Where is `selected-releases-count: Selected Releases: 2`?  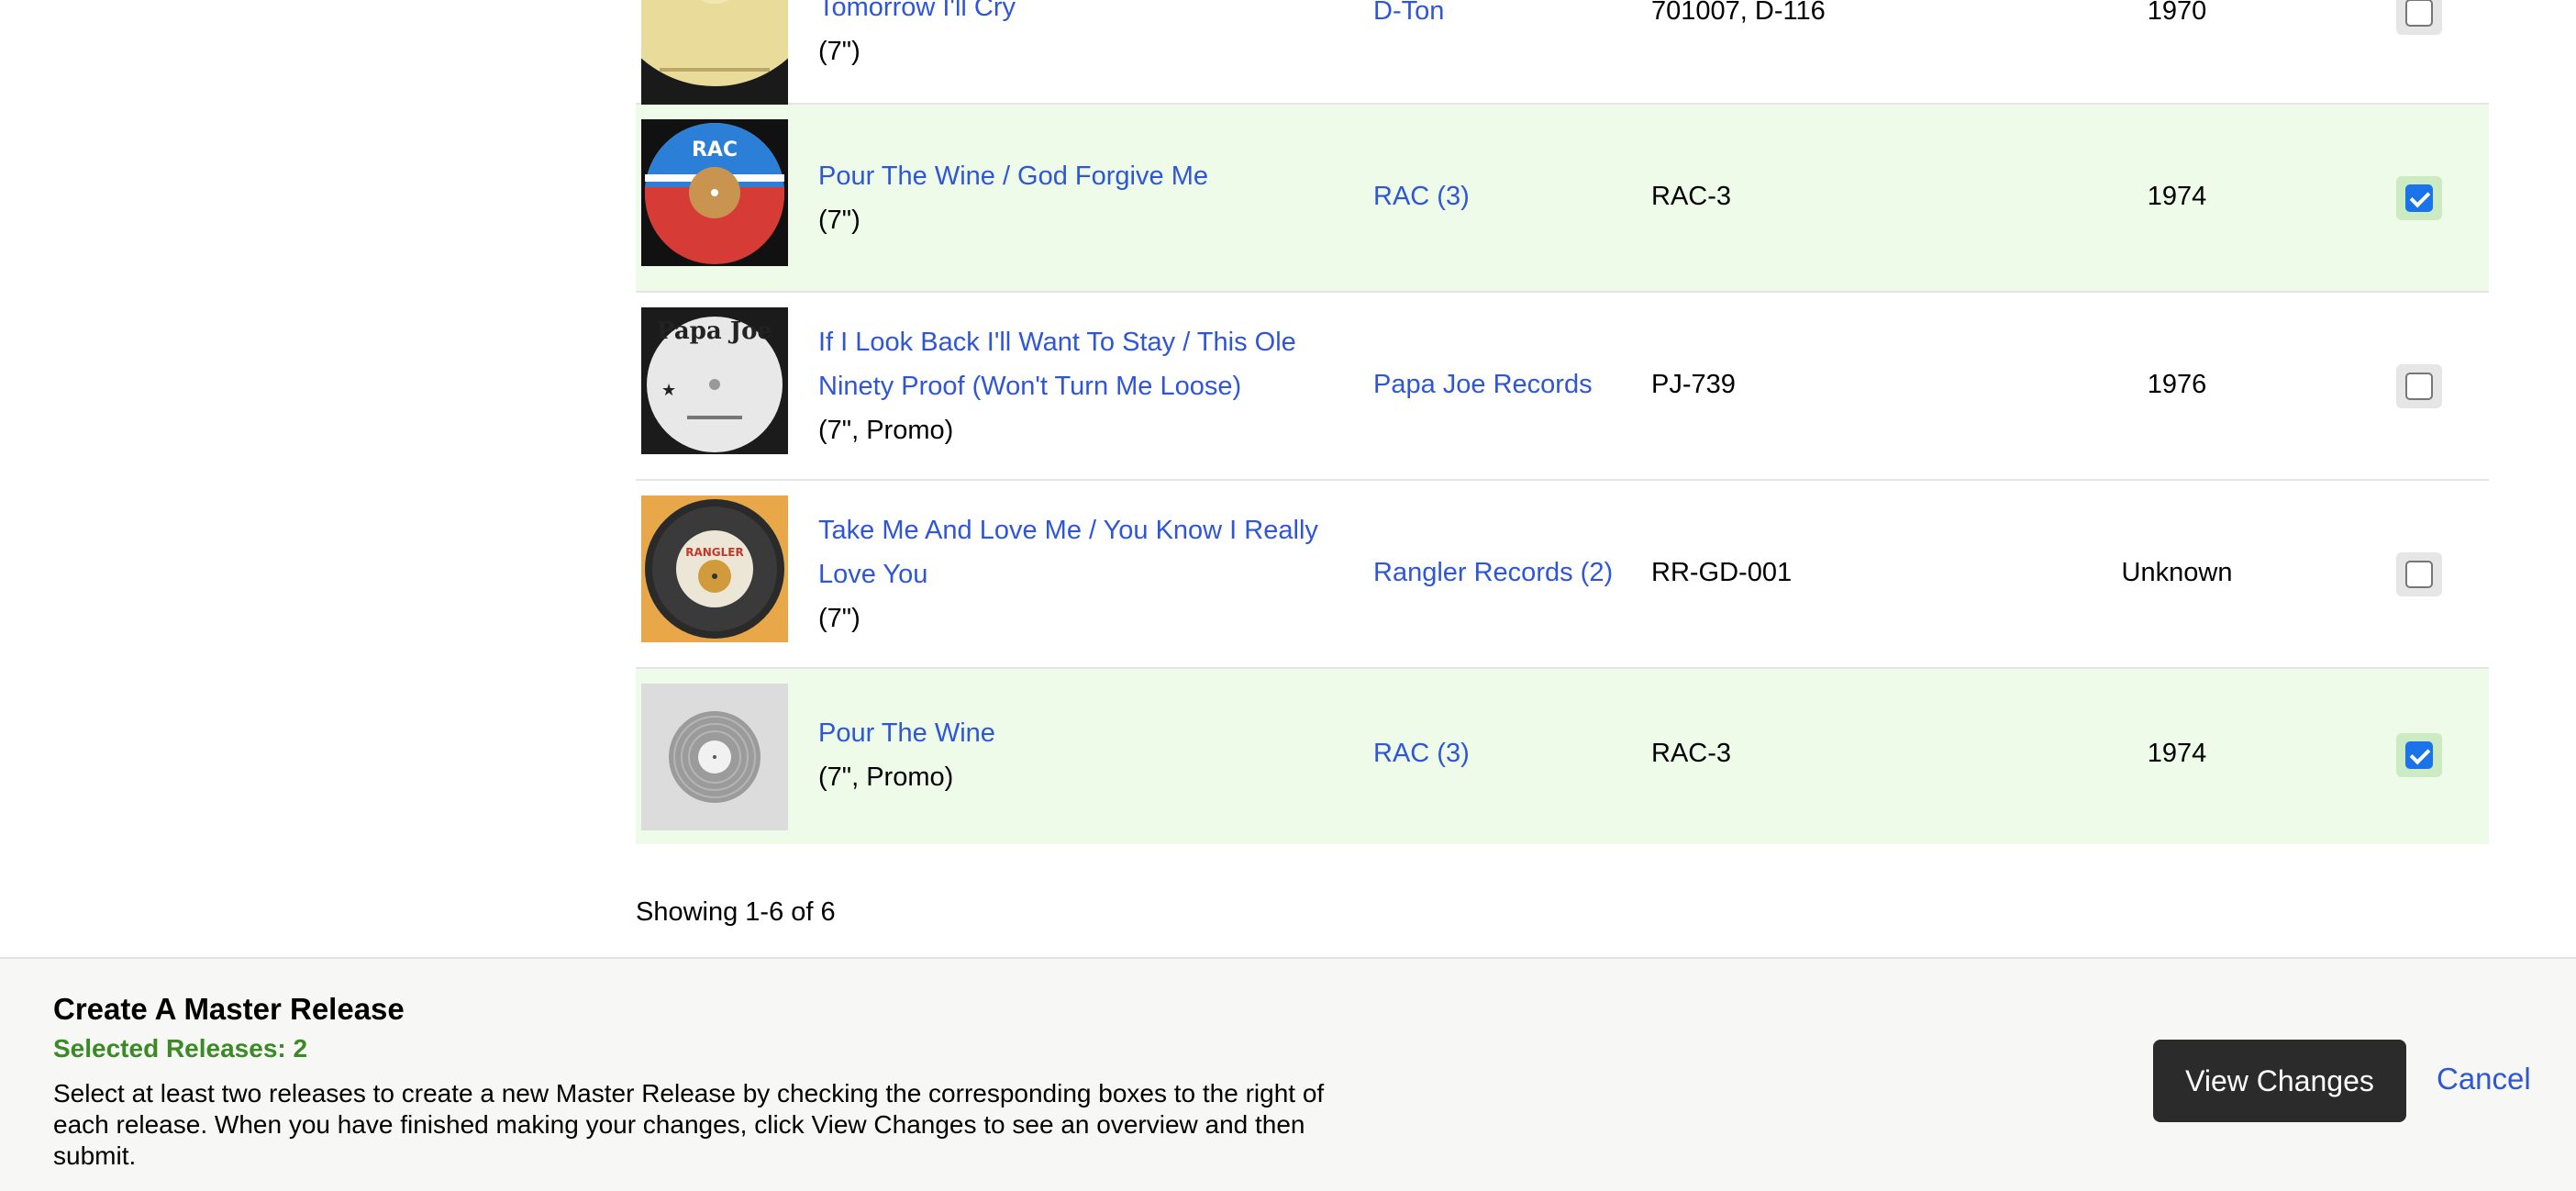 selected-releases-count: Selected Releases: 2 is located at coordinates (180, 1048).